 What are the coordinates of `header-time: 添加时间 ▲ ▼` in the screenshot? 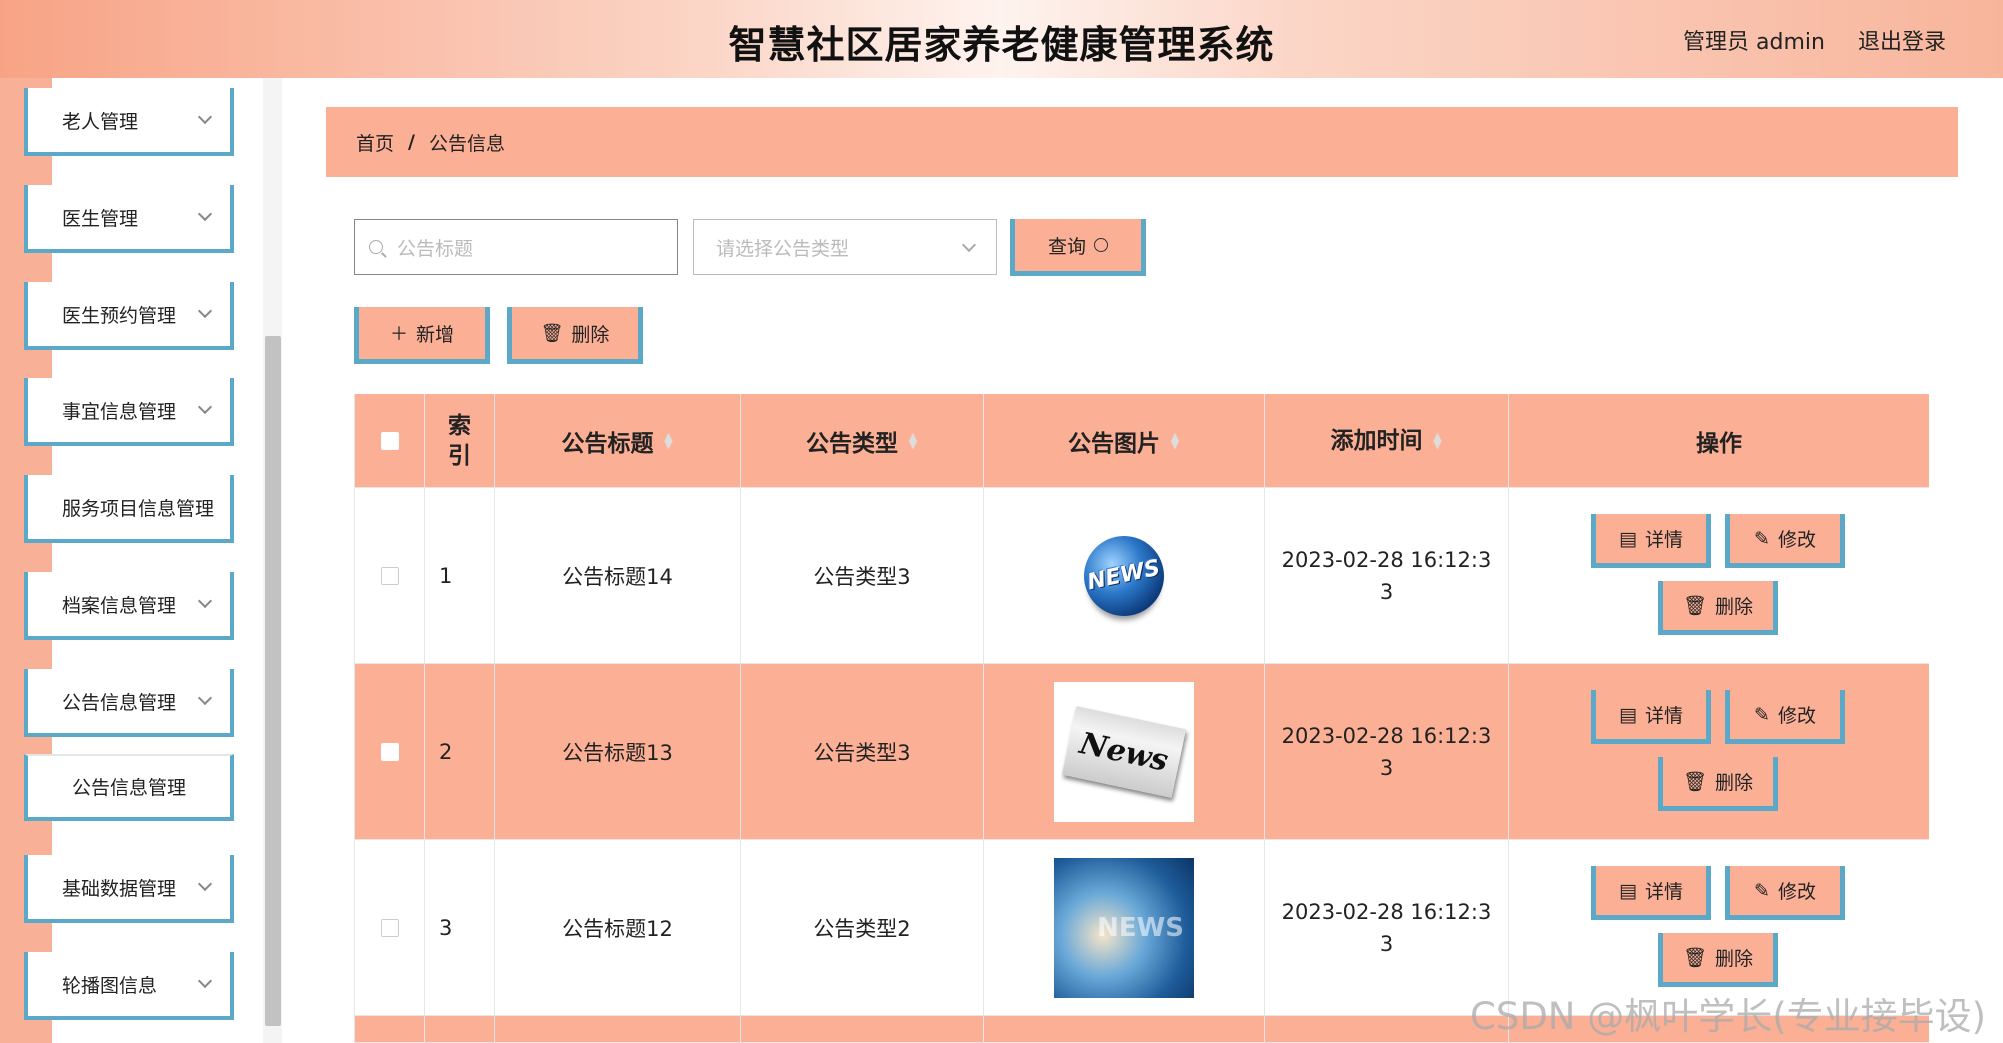 It's located at (1387, 441).